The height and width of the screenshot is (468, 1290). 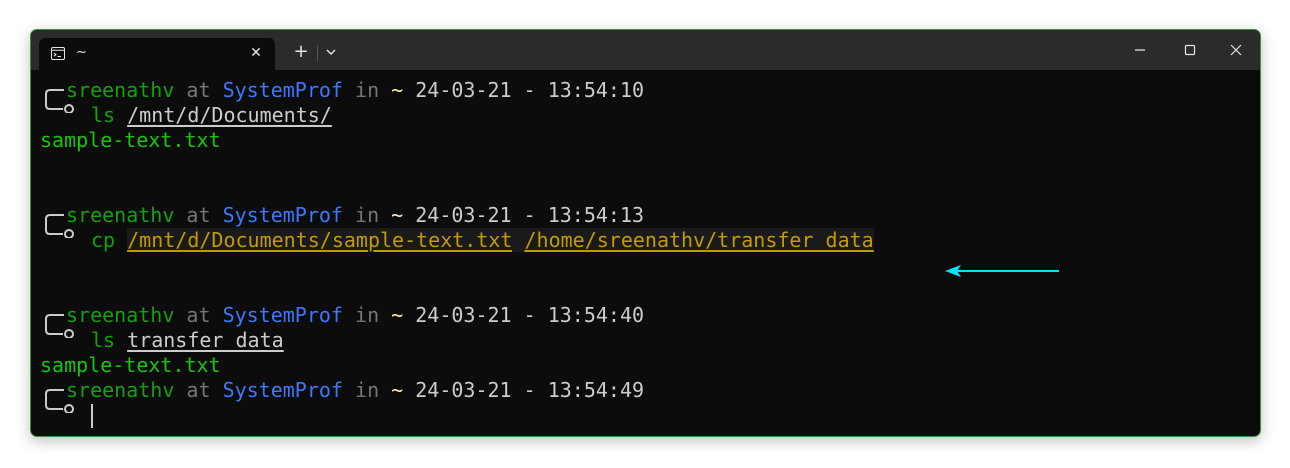 I want to click on command-line: ls /mnt/d/Documents/, so click(x=186, y=115).